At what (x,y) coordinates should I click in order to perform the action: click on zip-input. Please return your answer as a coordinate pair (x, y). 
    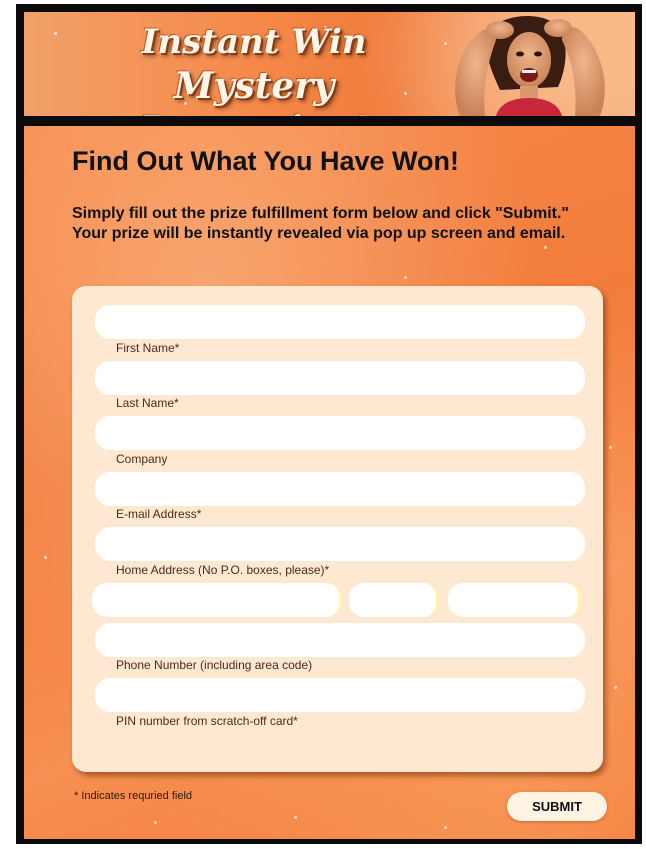
    Looking at the image, I should click on (514, 600).